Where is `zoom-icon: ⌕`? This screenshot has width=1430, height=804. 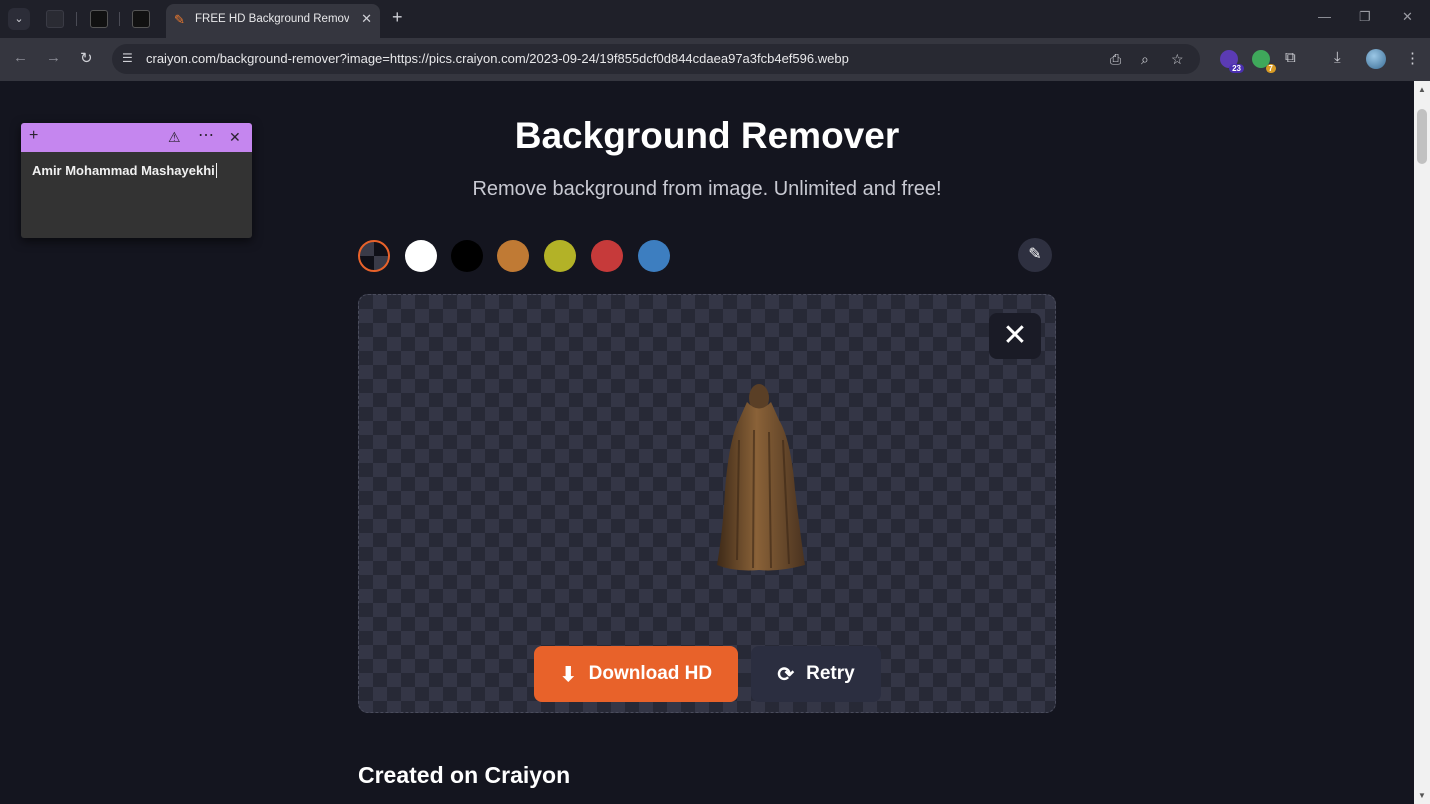 zoom-icon: ⌕ is located at coordinates (1145, 59).